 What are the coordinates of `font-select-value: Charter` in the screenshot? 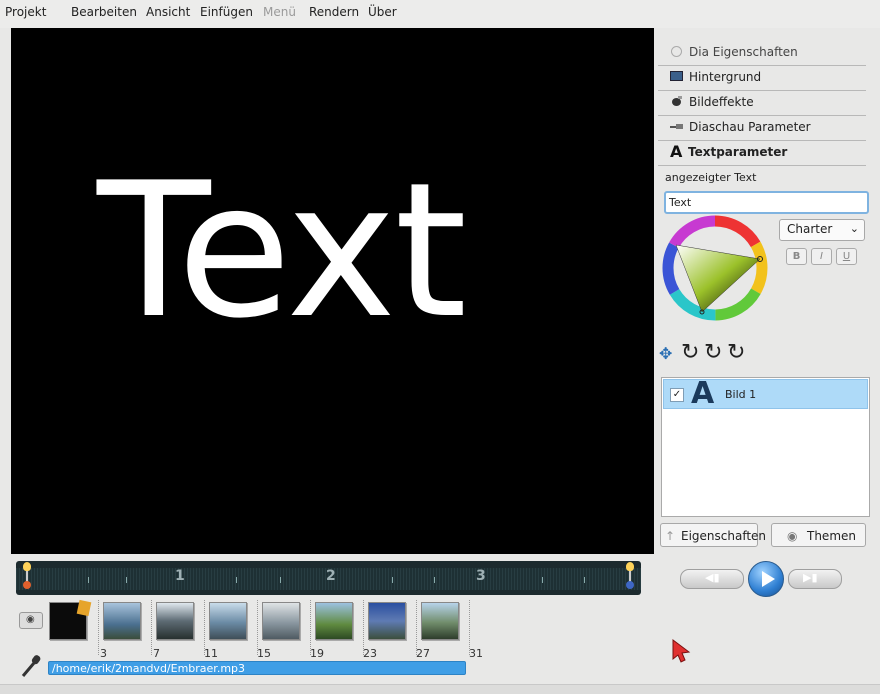 It's located at (810, 229).